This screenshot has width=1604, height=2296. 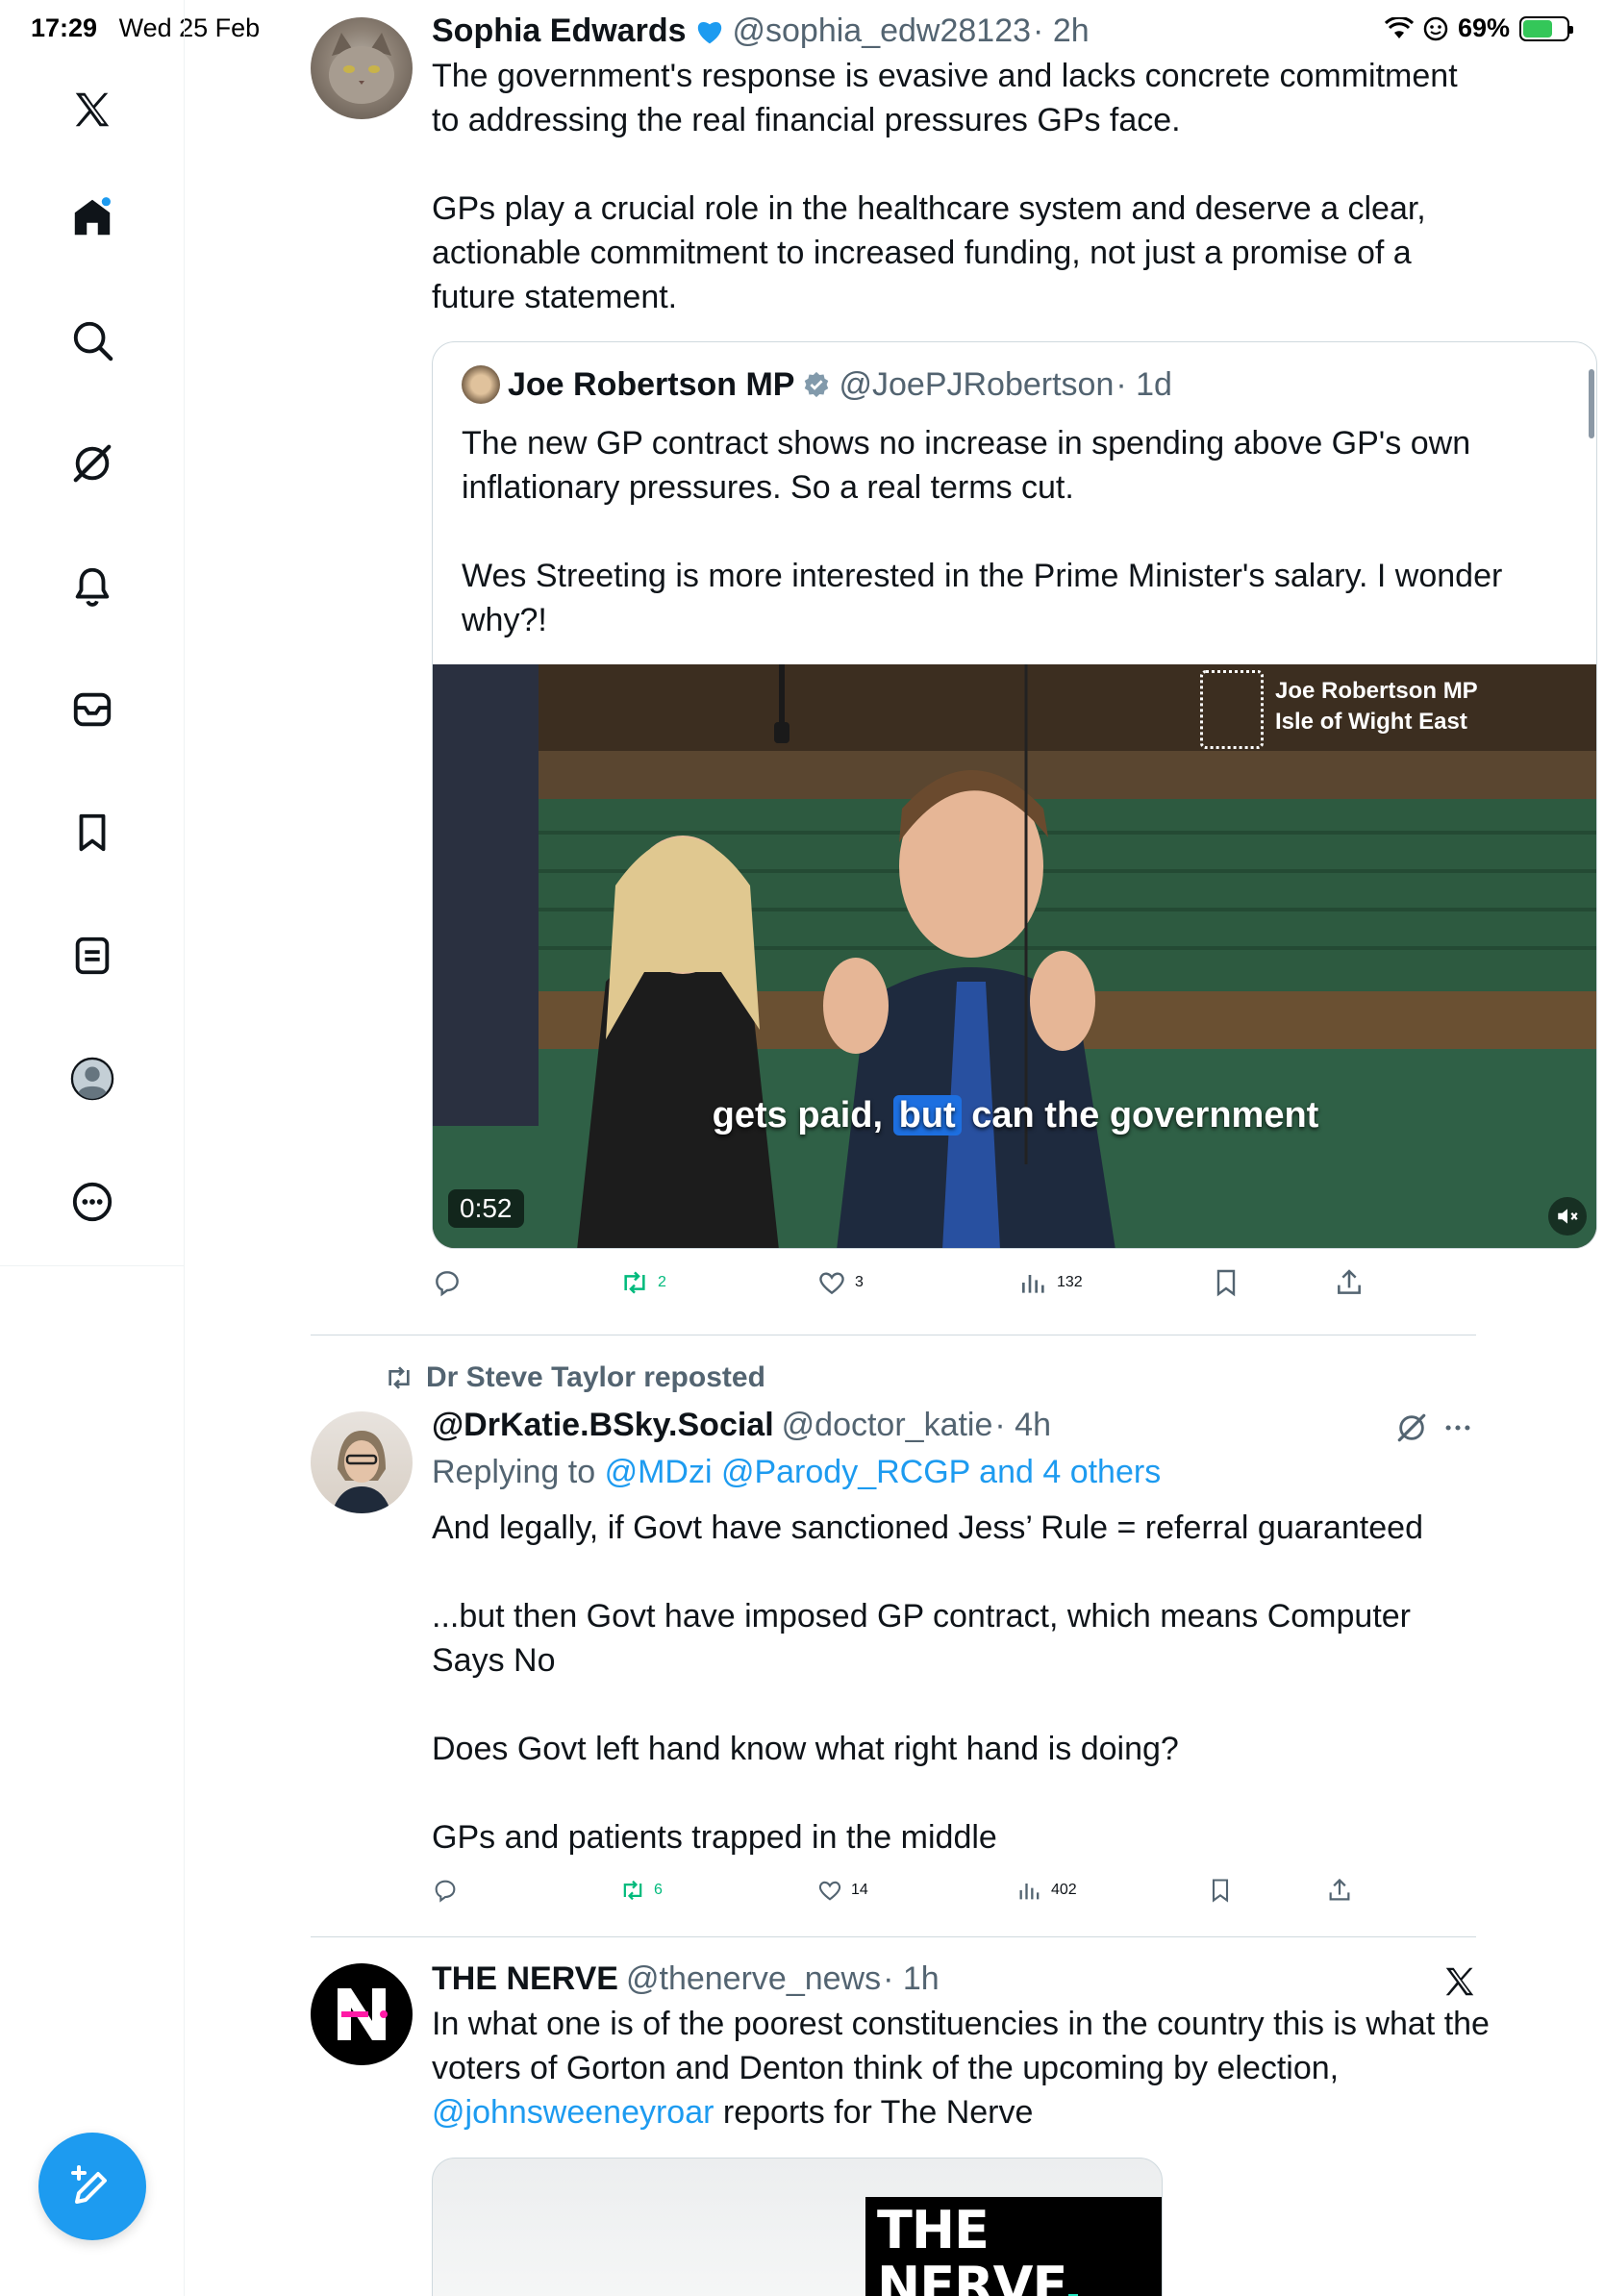 I want to click on repost-button: 2, so click(x=642, y=1282).